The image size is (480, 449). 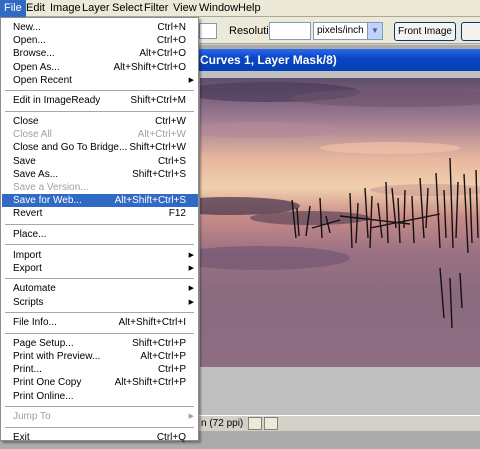 What do you see at coordinates (163, 356) in the screenshot?
I see `menu-item-shortcut: Alt+Ctrl+P` at bounding box center [163, 356].